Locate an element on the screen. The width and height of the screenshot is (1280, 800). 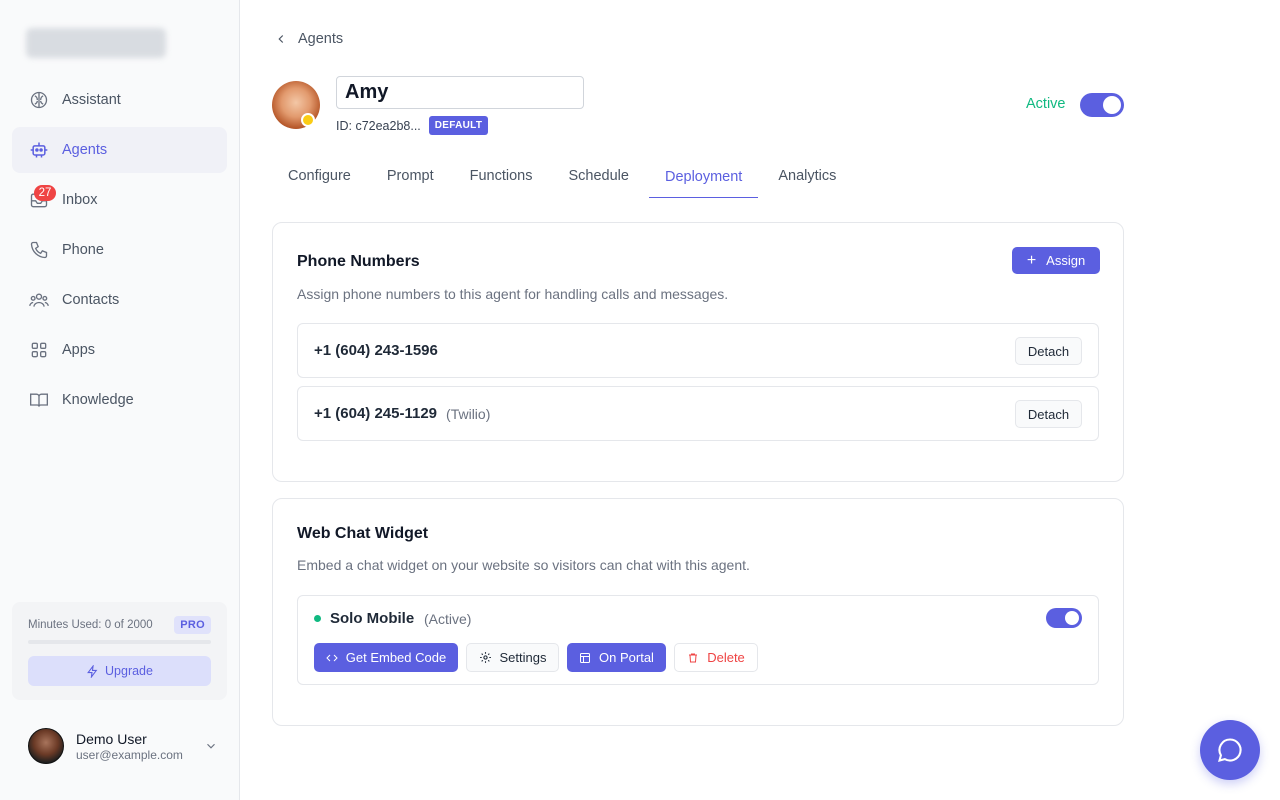
sidebar-item-knowledge: Knowledge is located at coordinates (119, 400).